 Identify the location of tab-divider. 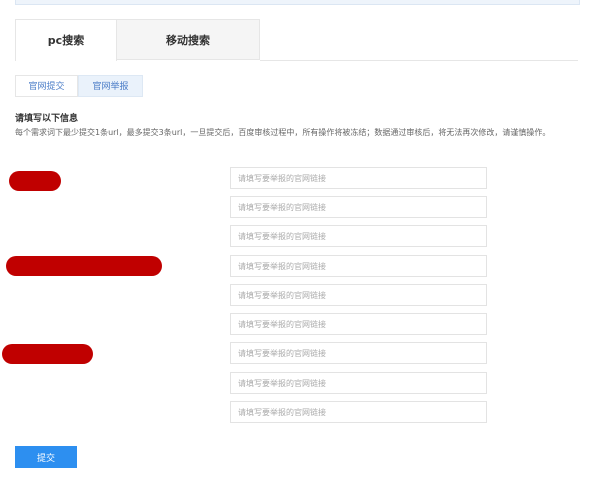
(419, 60).